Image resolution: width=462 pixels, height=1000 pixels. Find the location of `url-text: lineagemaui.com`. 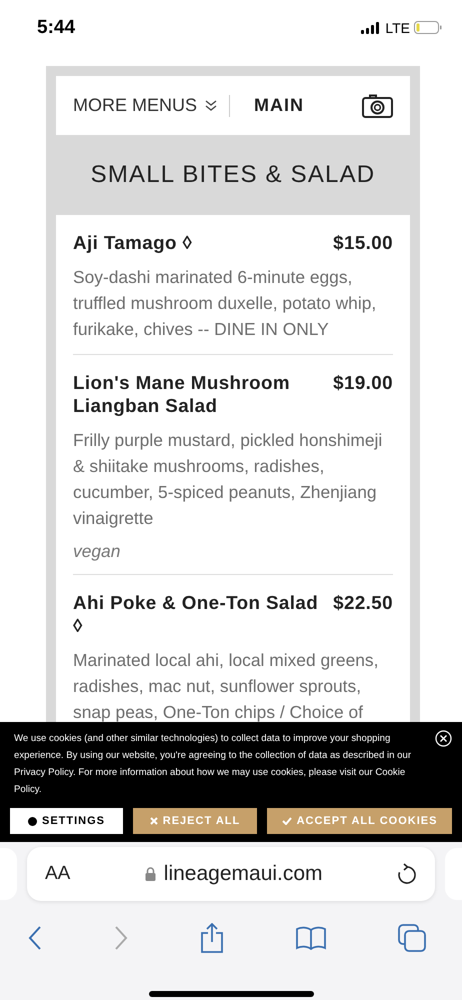

url-text: lineagemaui.com is located at coordinates (243, 874).